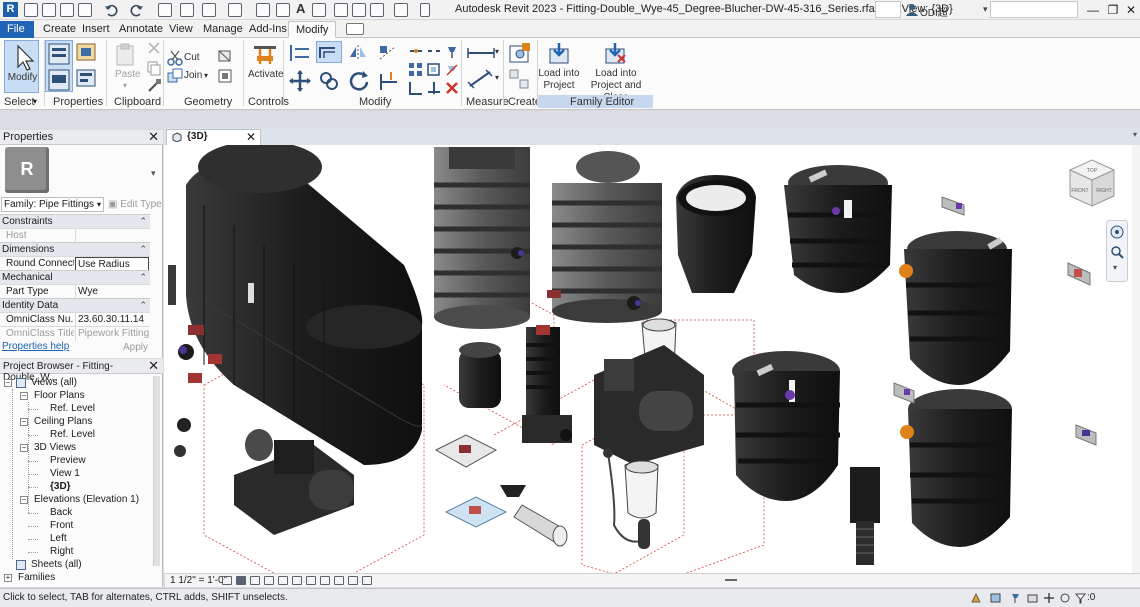 The height and width of the screenshot is (607, 1140). What do you see at coordinates (154, 68) in the screenshot?
I see `copy-icon` at bounding box center [154, 68].